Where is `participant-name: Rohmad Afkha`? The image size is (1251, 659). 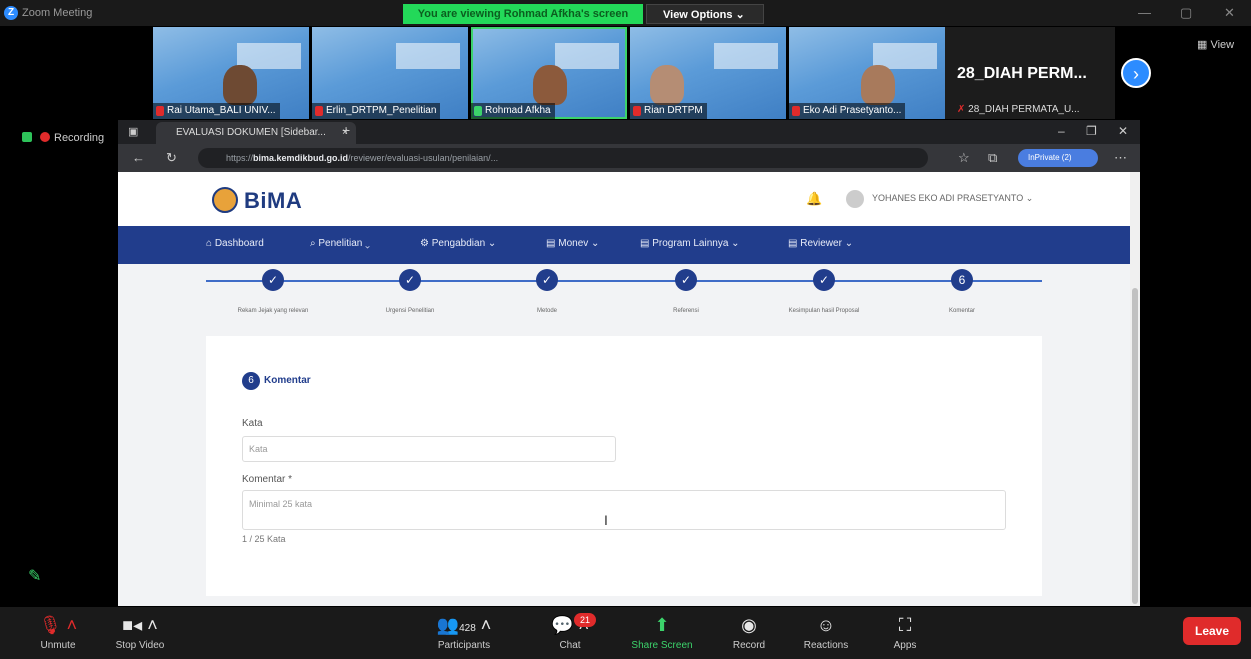
participant-name: Rohmad Afkha is located at coordinates (513, 111).